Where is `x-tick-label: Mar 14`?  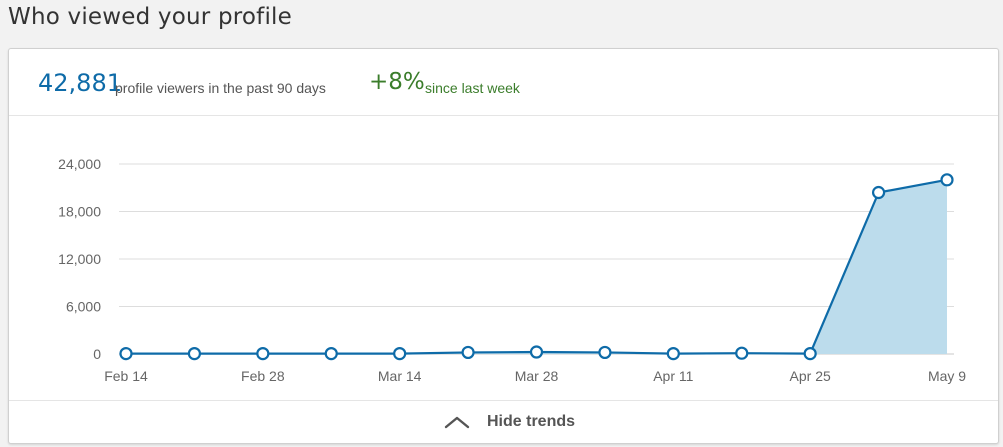
x-tick-label: Mar 14 is located at coordinates (400, 376).